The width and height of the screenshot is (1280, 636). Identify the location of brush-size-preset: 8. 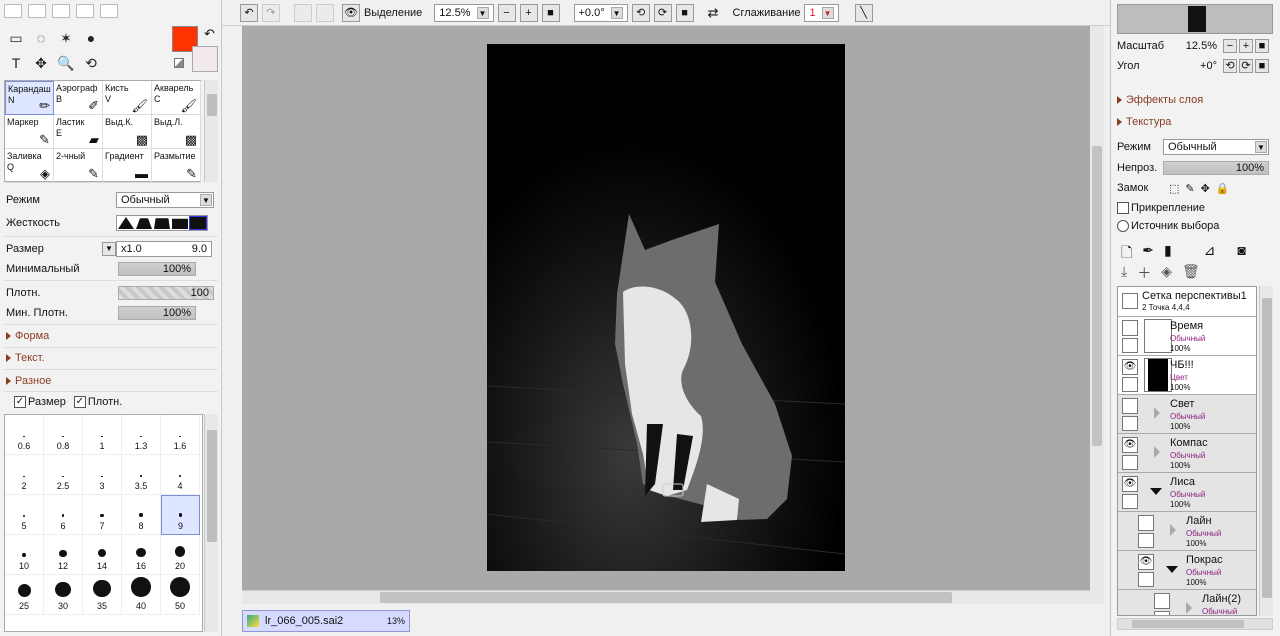
(141, 515).